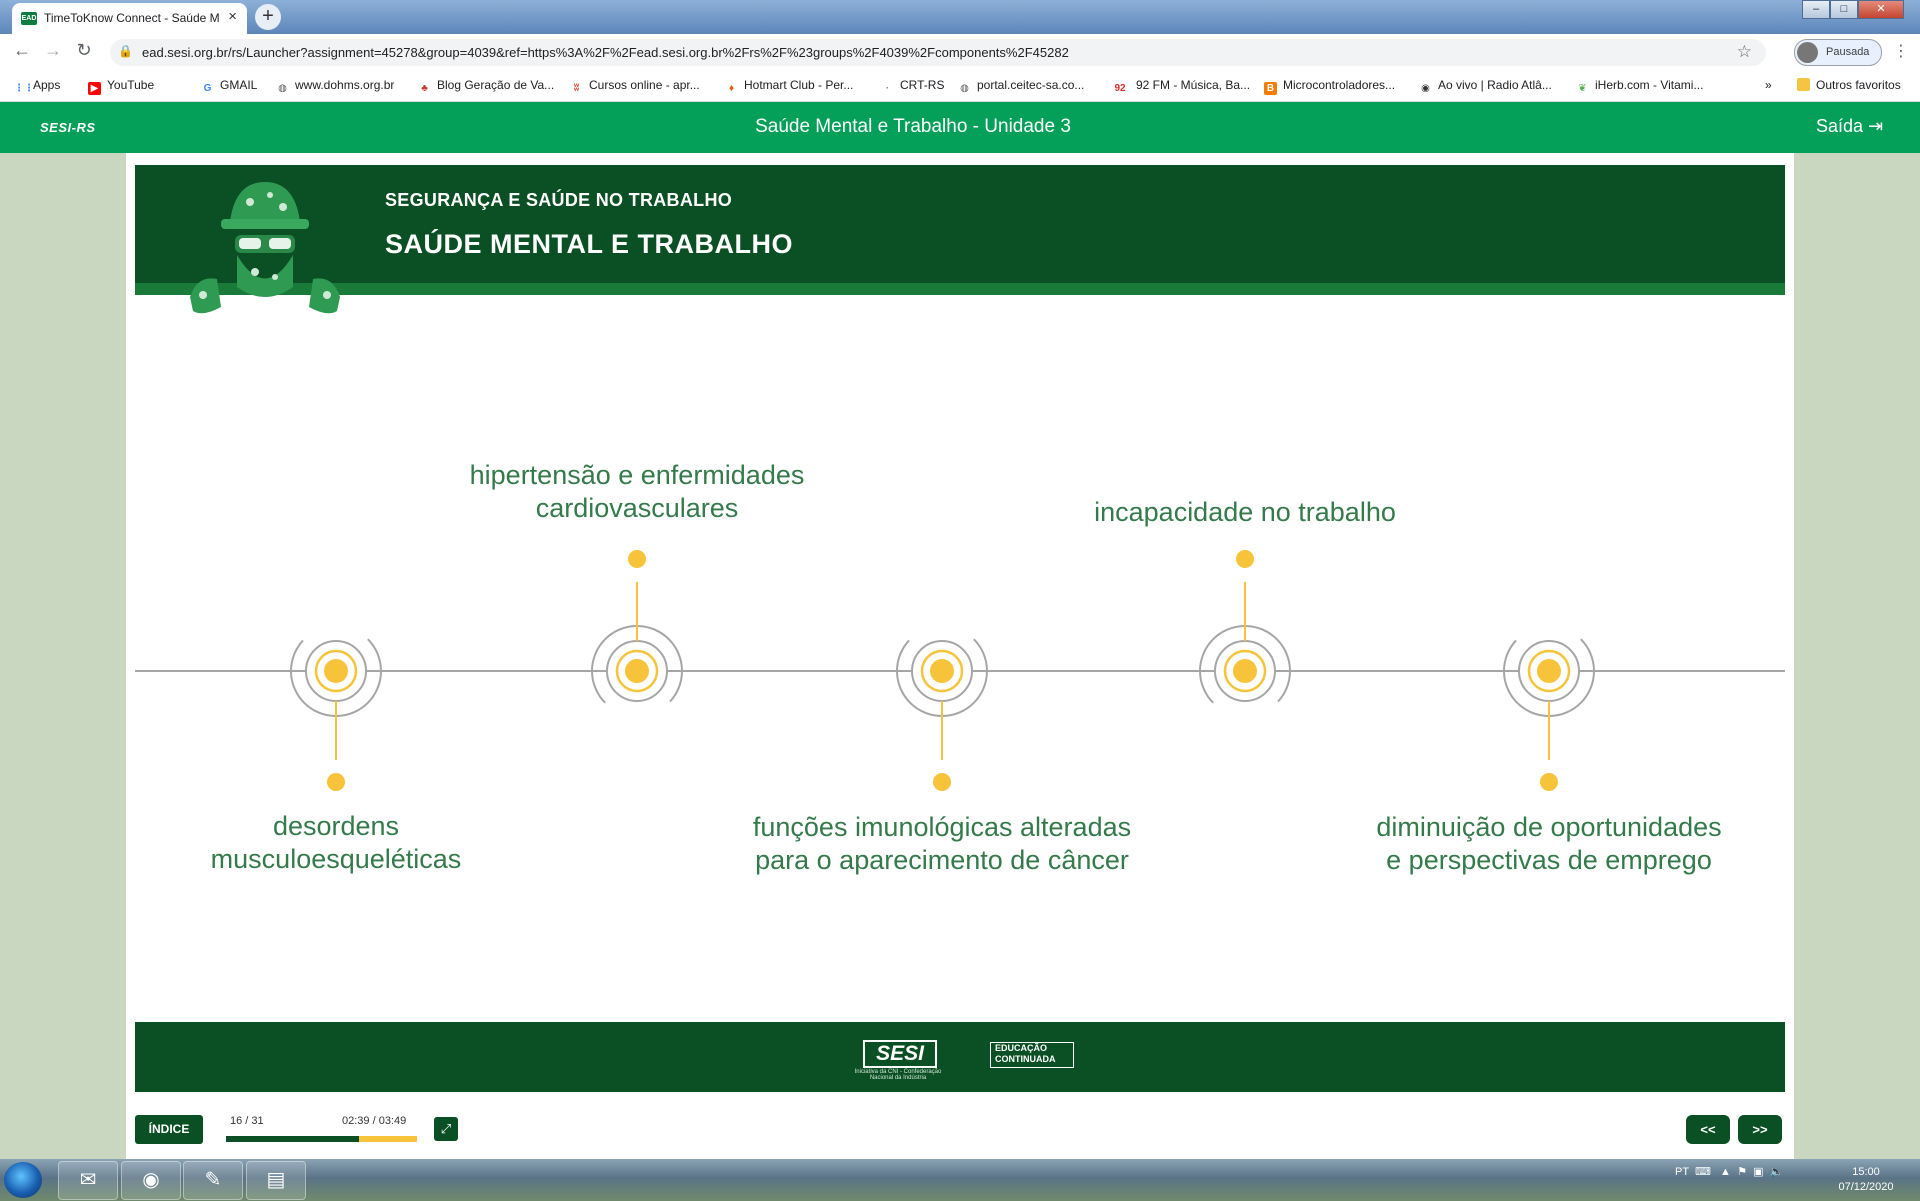 The height and width of the screenshot is (1201, 1920). I want to click on leaf-icon: ❦, so click(1582, 88).